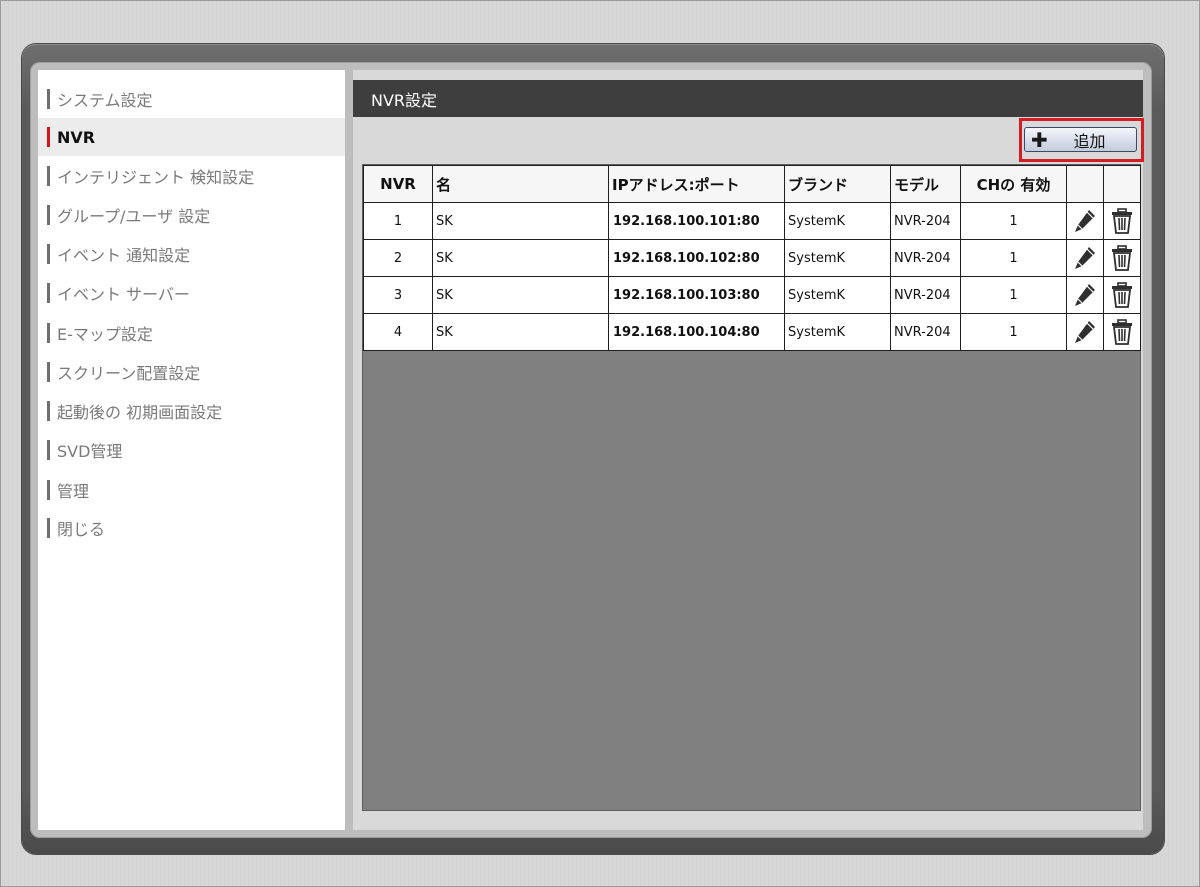 This screenshot has height=887, width=1200. I want to click on table-header-row: NVR 名 IPアドレス:ポート ブランド モデル CHの 有効, so click(752, 184).